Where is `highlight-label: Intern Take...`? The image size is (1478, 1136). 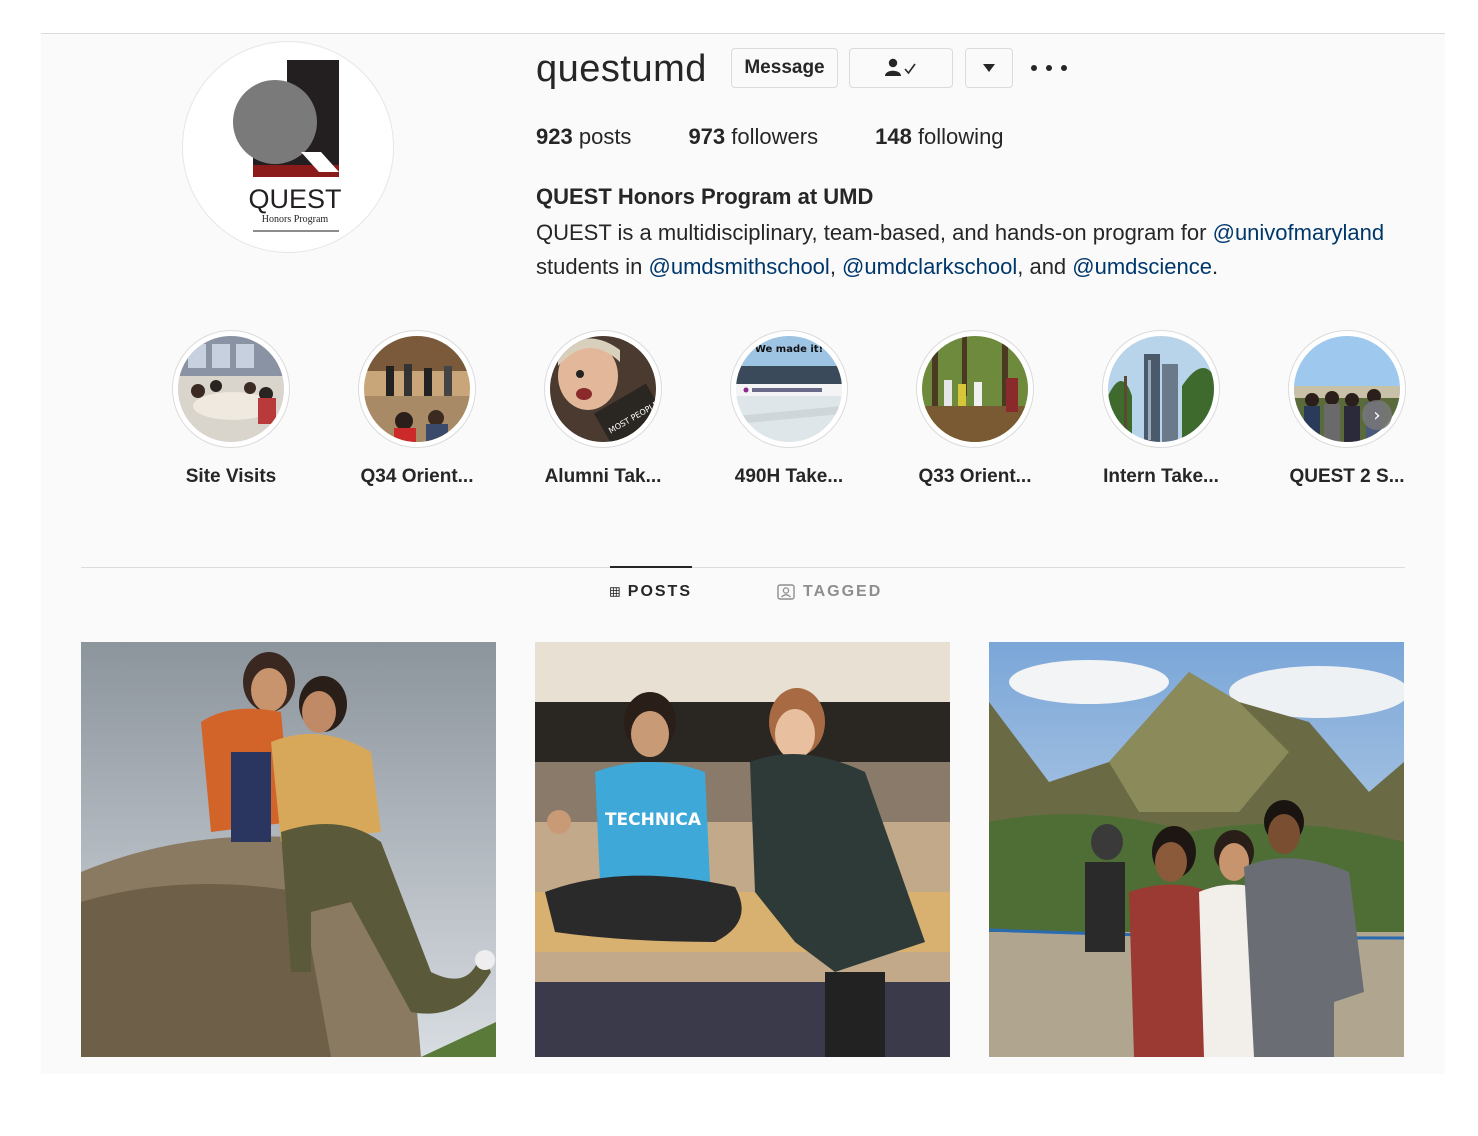
highlight-label: Intern Take... is located at coordinates (1161, 476).